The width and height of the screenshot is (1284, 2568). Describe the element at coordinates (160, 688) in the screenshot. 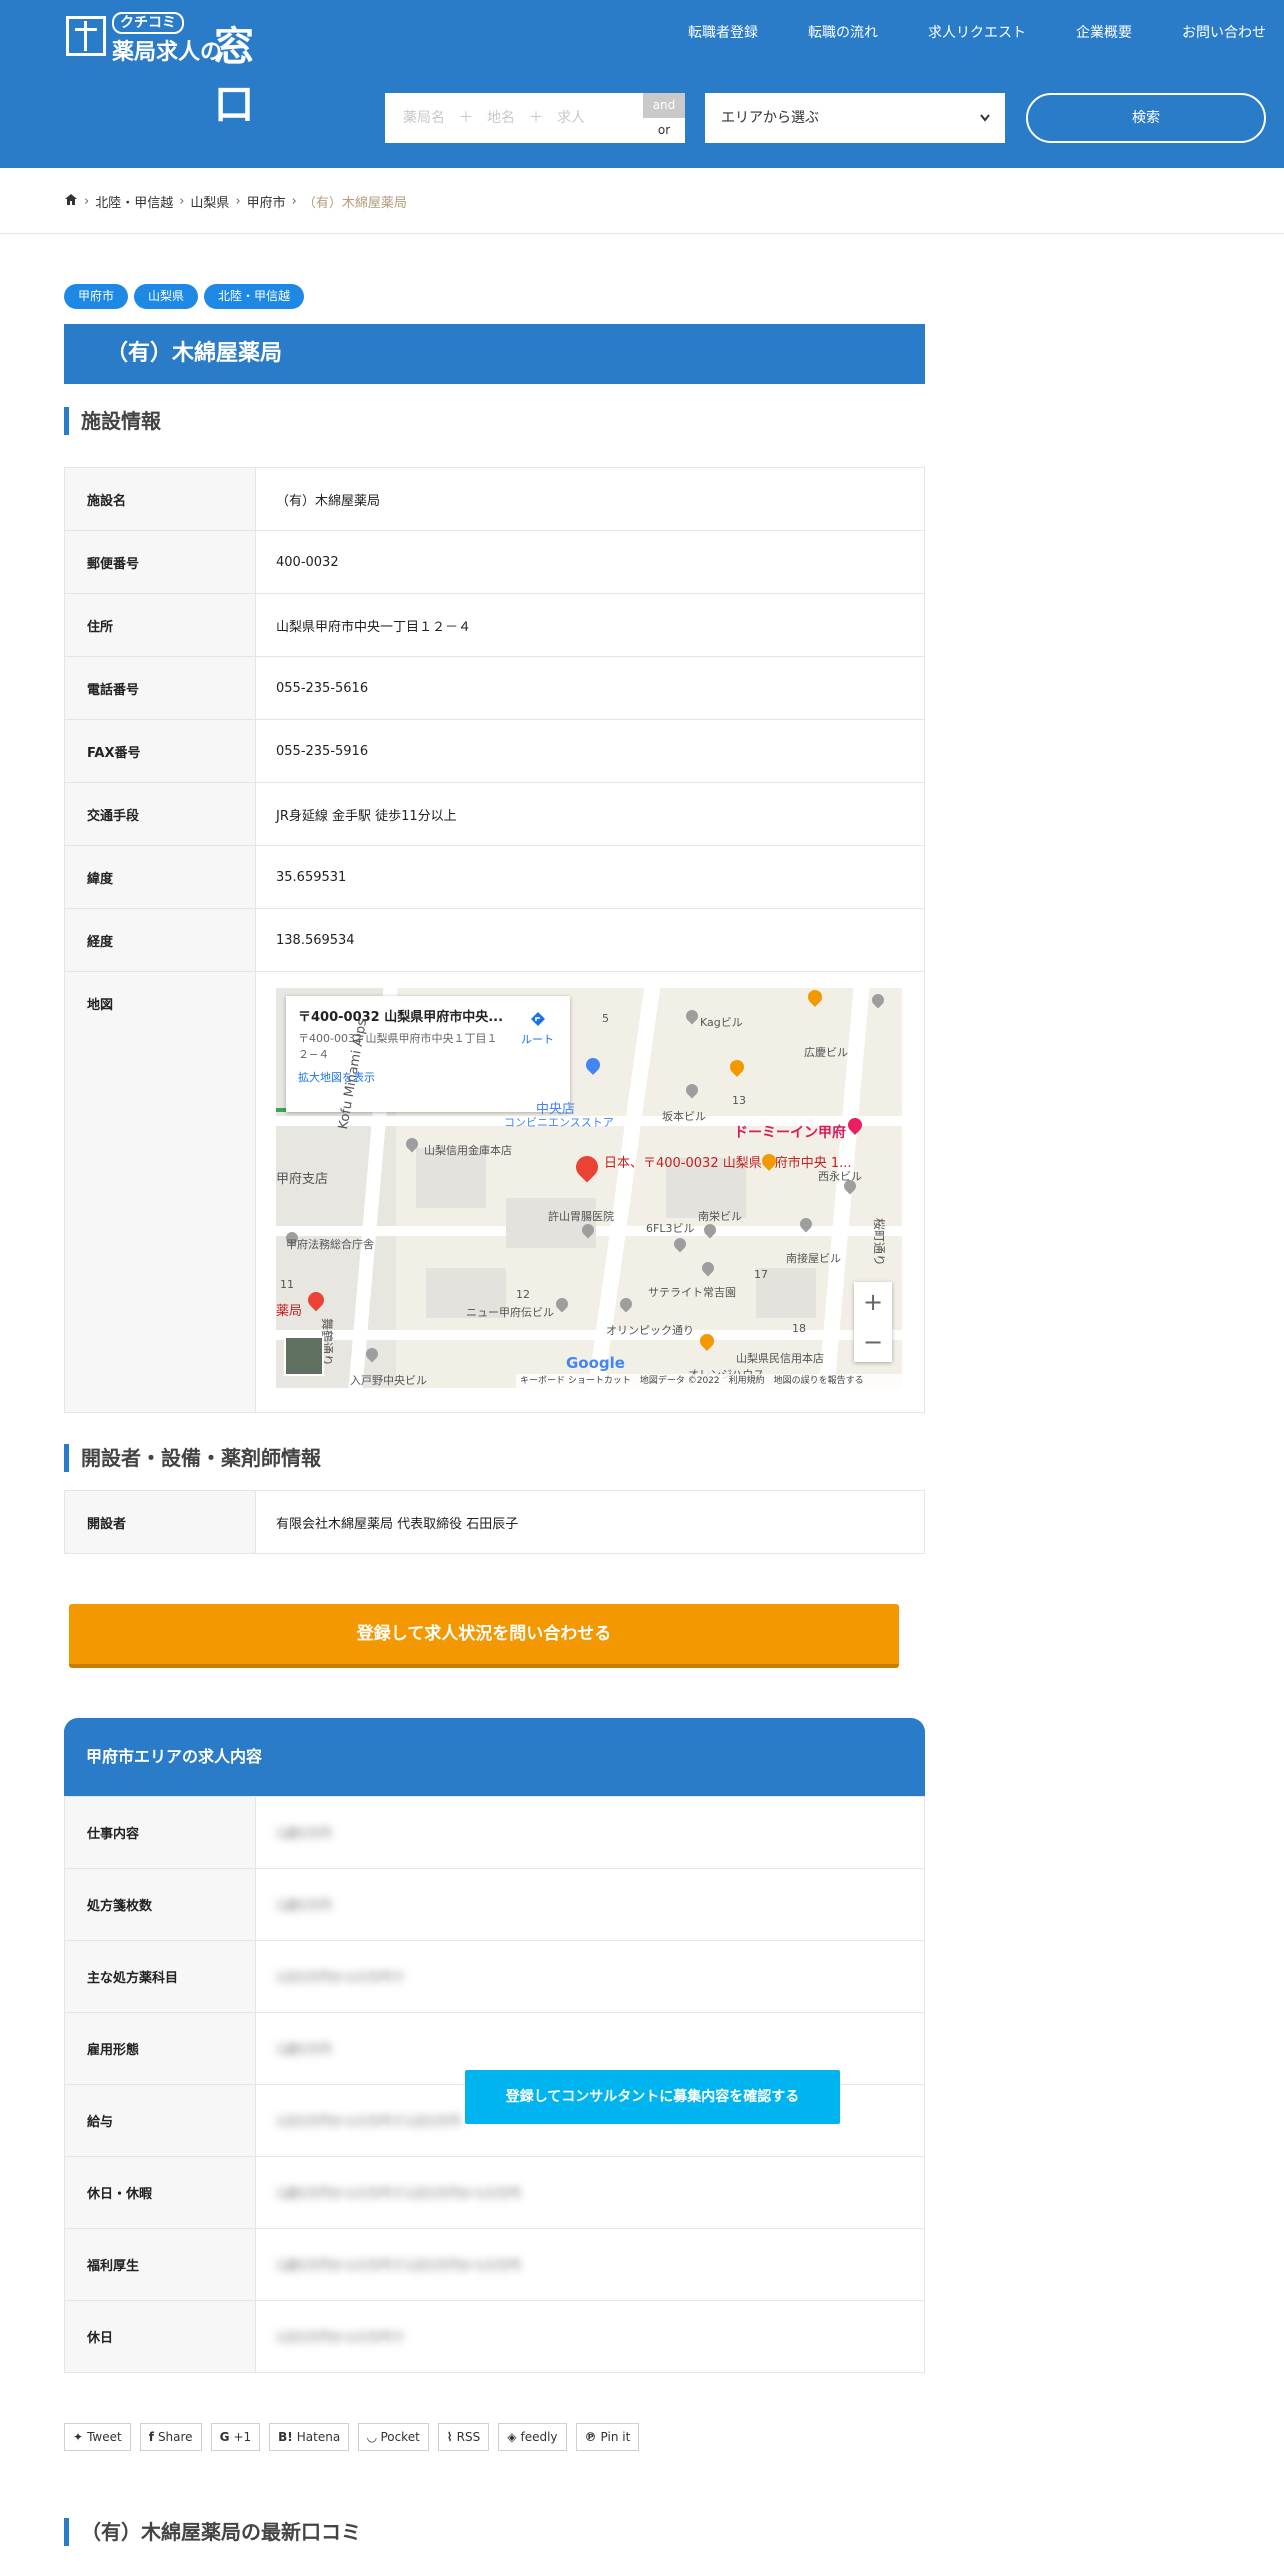

I see `row-key: 電話番号` at that location.